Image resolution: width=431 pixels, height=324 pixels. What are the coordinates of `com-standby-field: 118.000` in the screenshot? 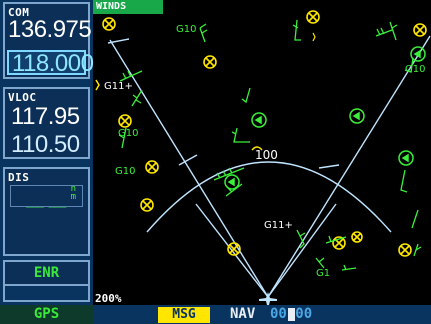 It's located at (50, 63).